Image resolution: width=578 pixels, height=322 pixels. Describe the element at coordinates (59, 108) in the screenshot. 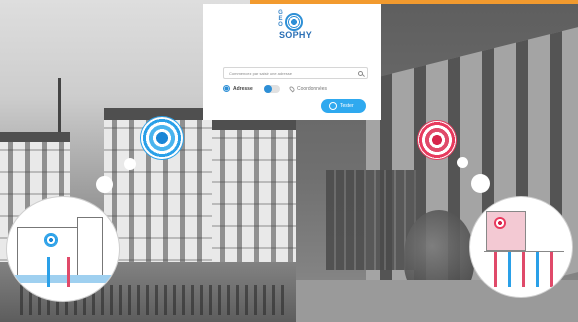

I see `spire` at that location.